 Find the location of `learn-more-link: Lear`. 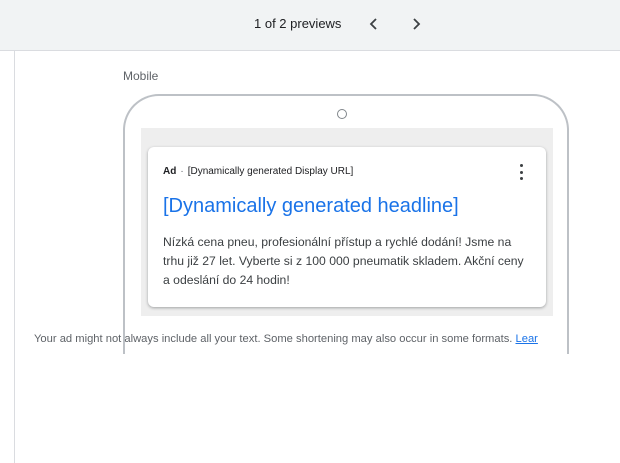

learn-more-link: Lear is located at coordinates (527, 339).